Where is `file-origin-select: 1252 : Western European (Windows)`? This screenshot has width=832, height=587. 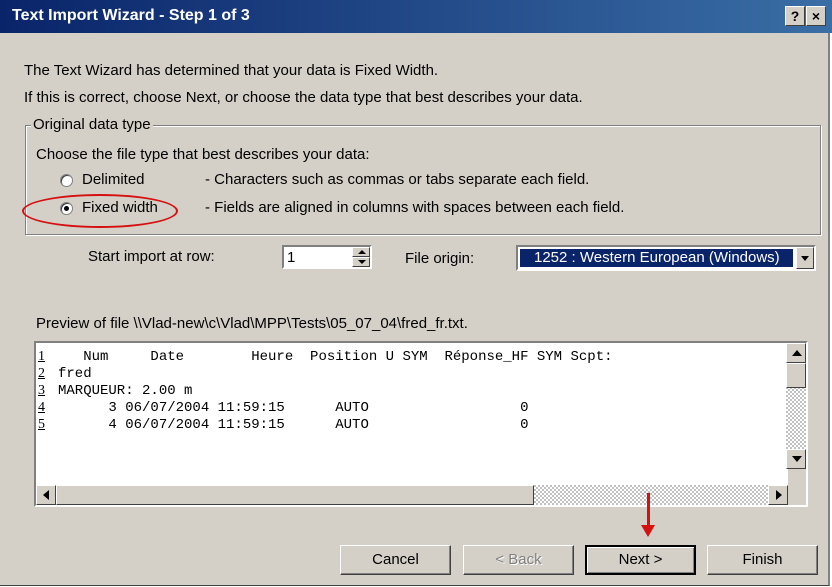
file-origin-select: 1252 : Western European (Windows) is located at coordinates (666, 258).